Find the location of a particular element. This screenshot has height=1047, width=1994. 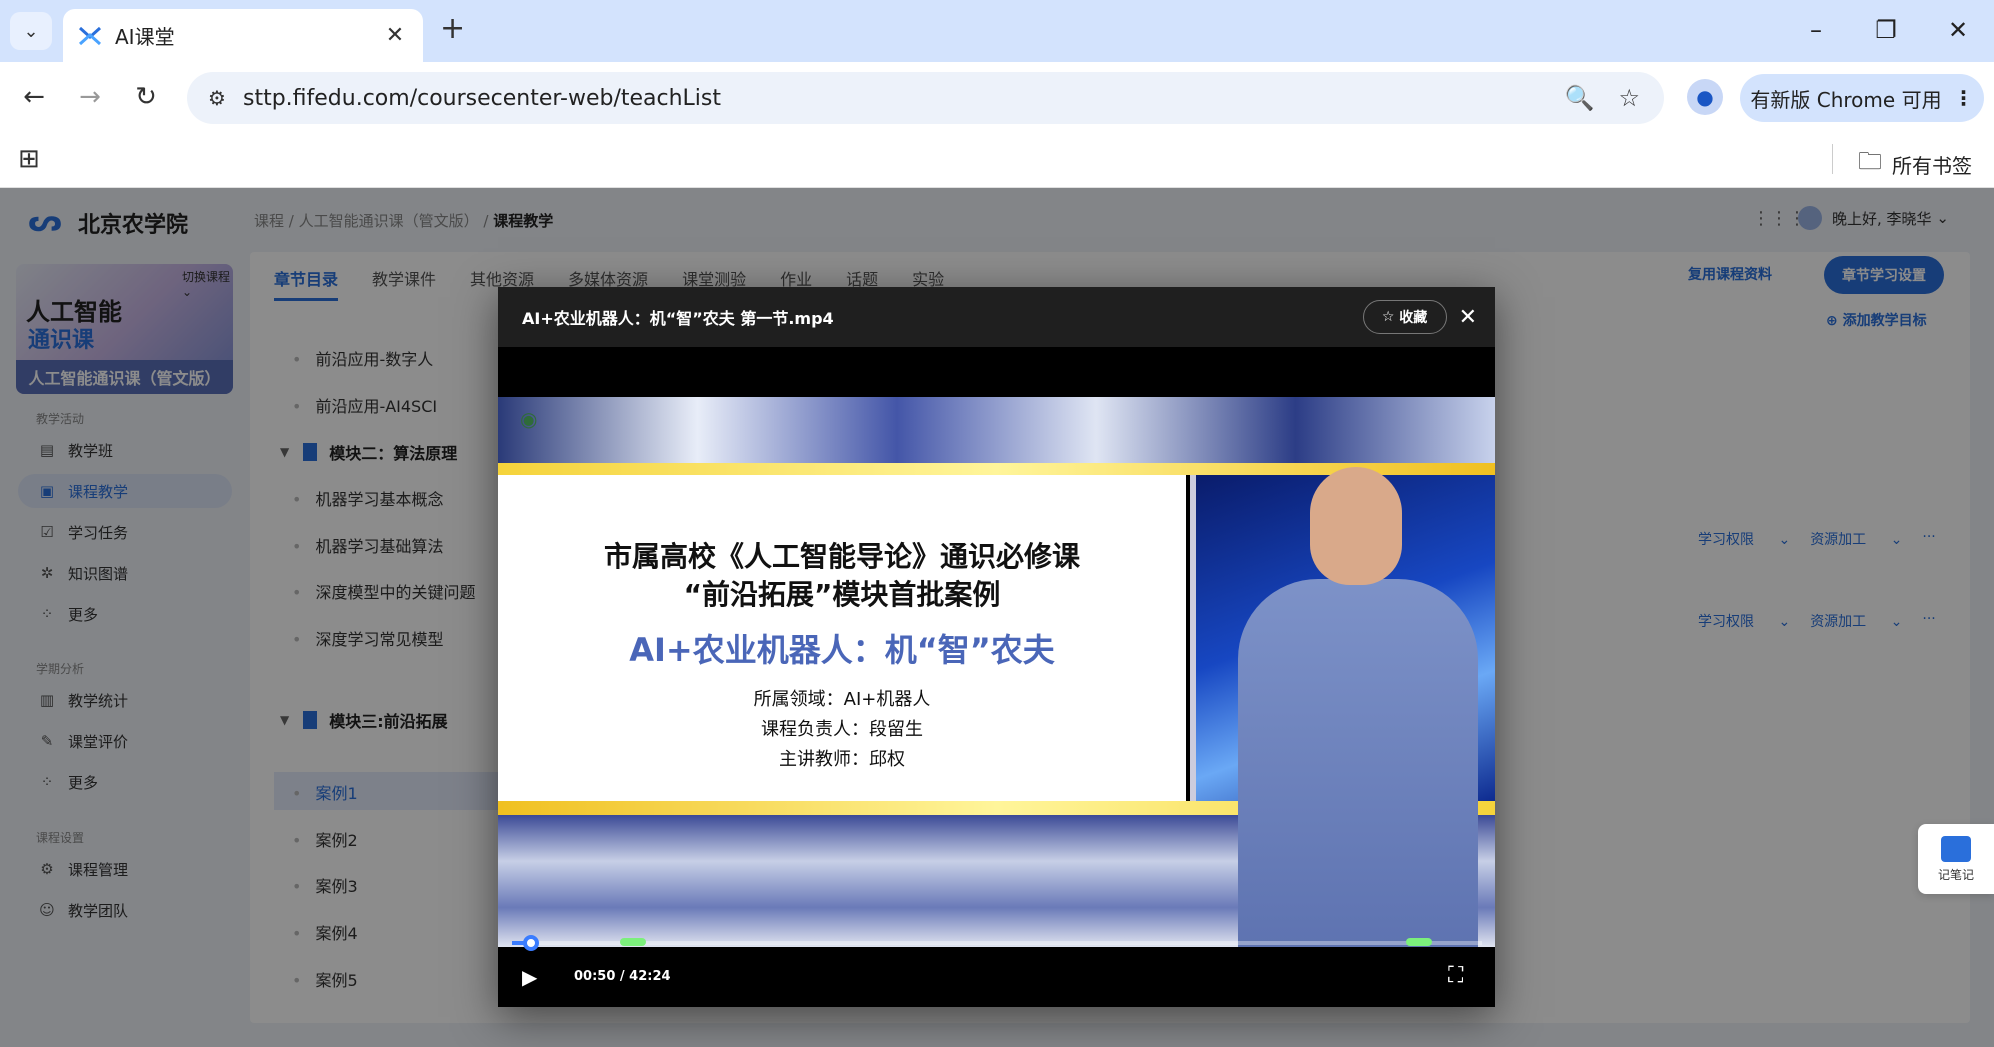

progress-handle is located at coordinates (531, 943).